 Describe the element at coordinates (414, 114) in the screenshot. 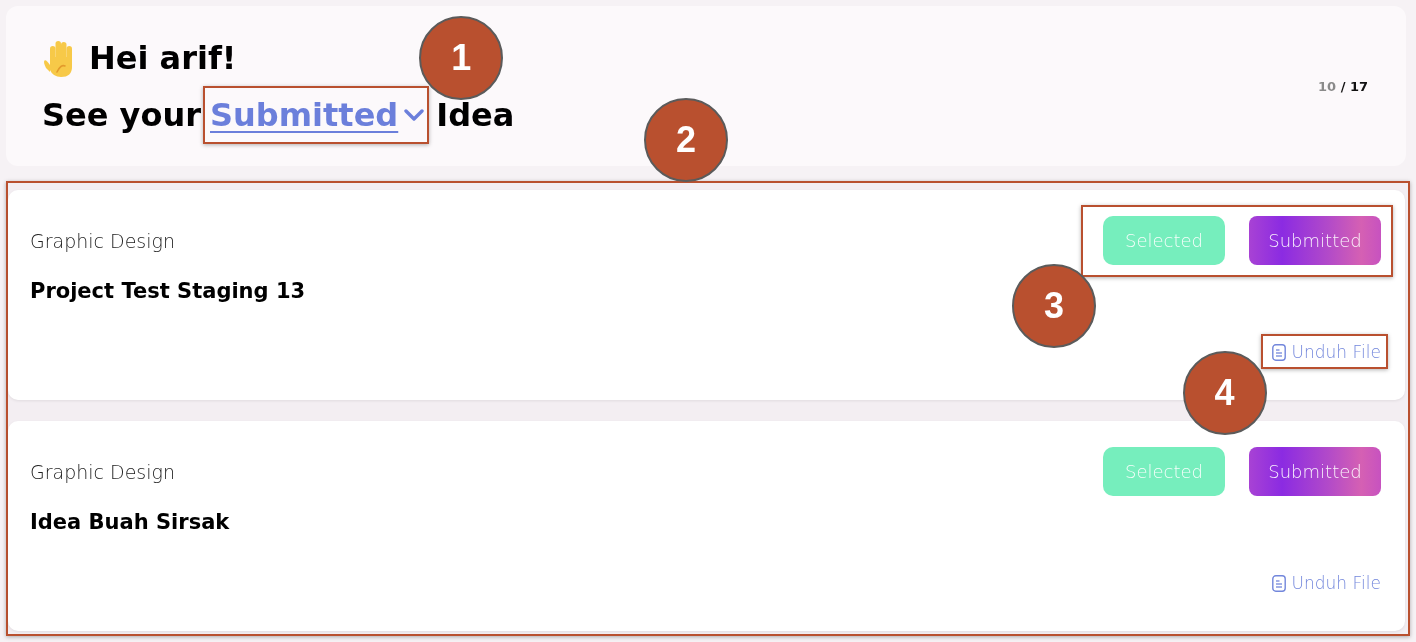

I see `chevron-down-icon` at that location.